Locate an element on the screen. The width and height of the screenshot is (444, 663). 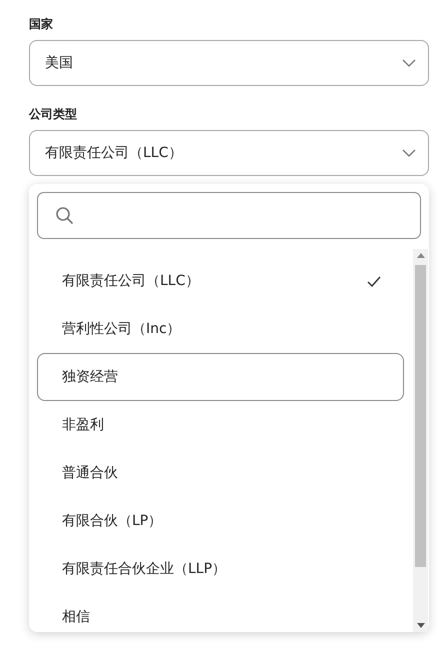
dropdown-option: 营利性公司（Inc） is located at coordinates (220, 329).